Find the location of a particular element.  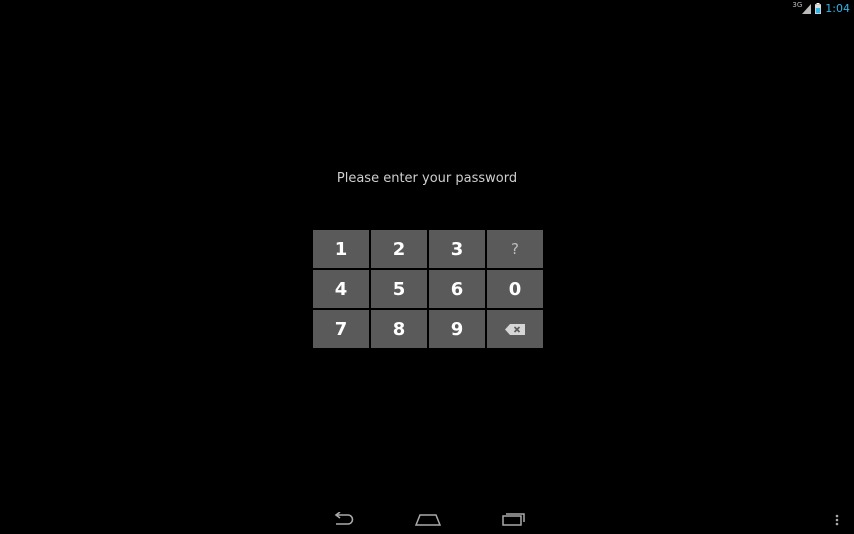

home-button is located at coordinates (428, 520).